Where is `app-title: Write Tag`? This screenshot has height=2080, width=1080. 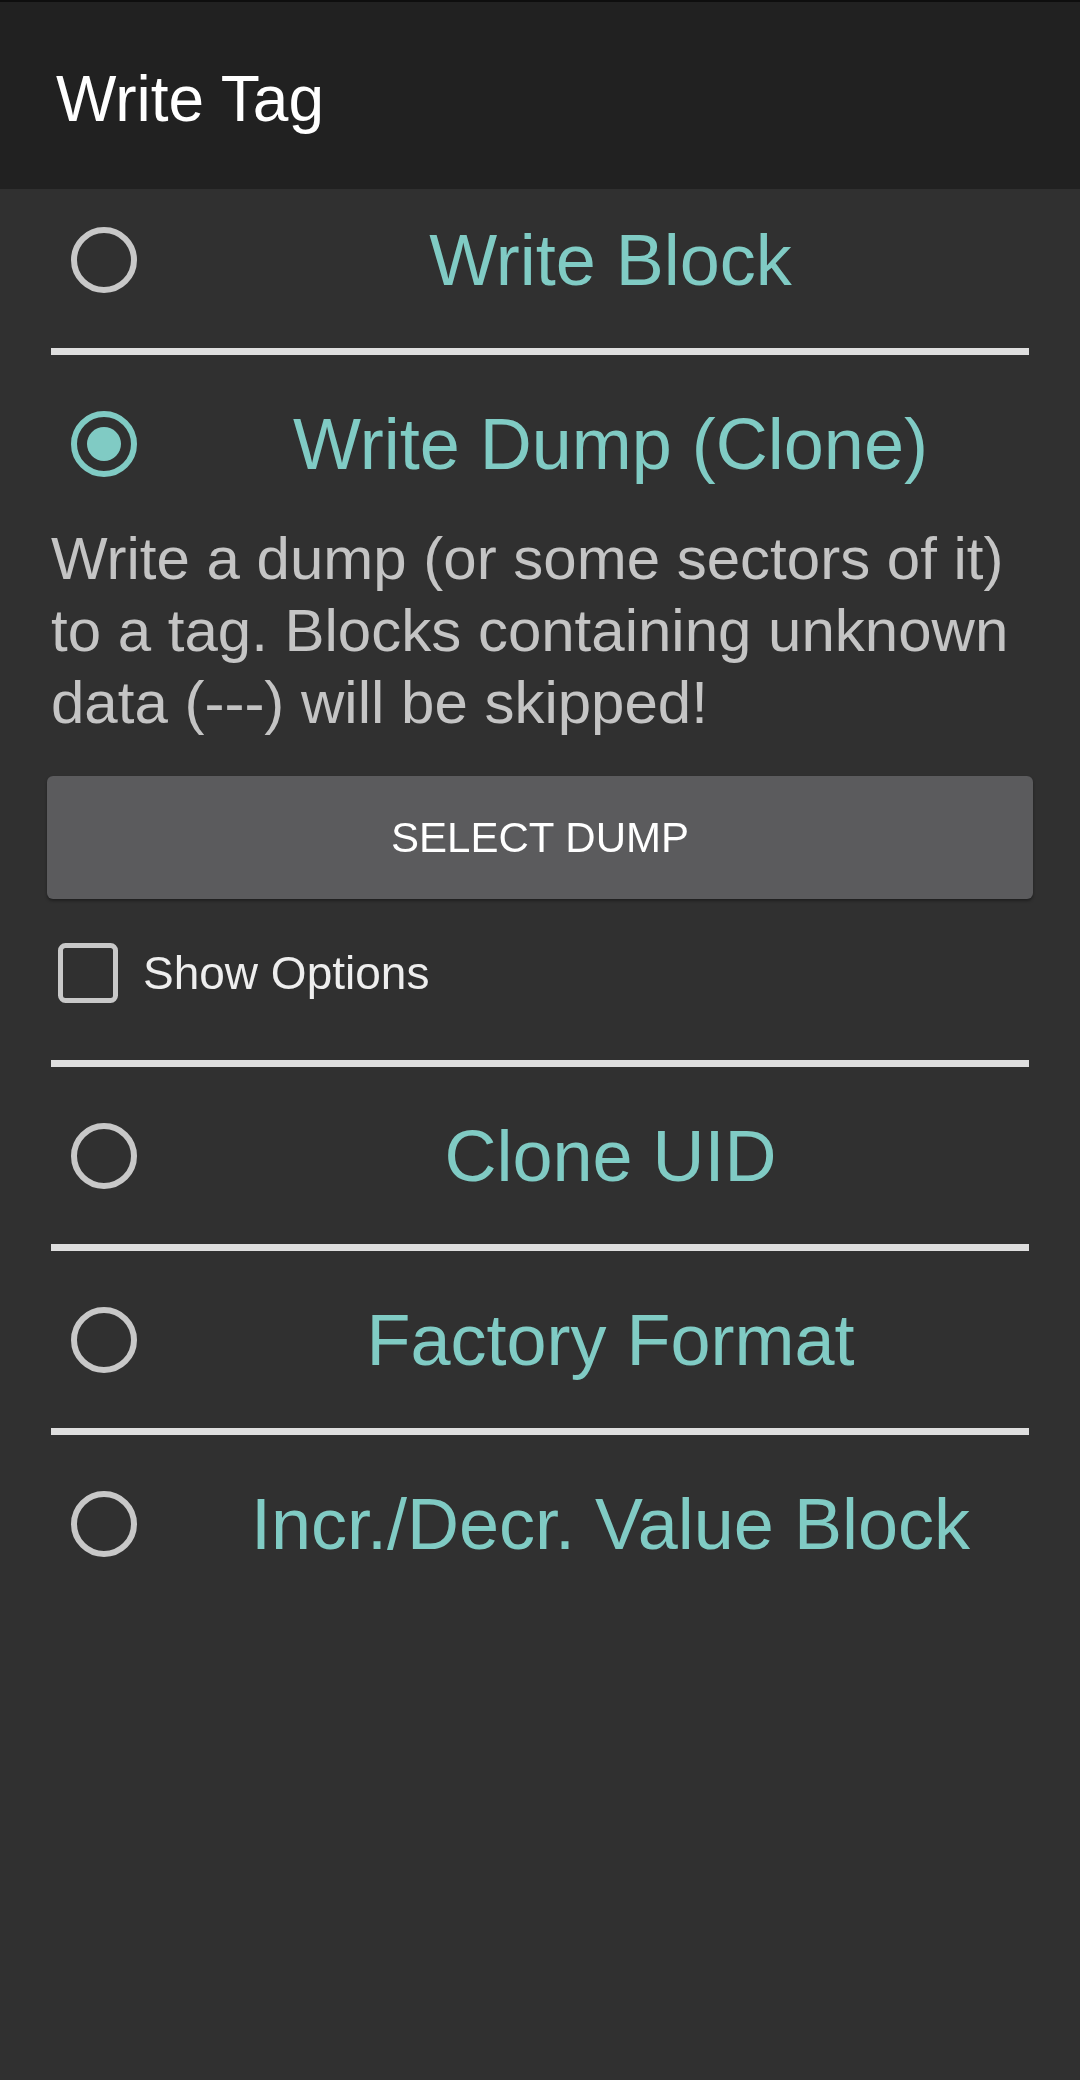 app-title: Write Tag is located at coordinates (190, 98).